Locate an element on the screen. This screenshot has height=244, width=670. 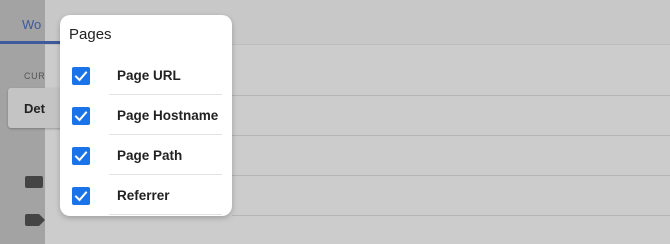
divider is located at coordinates (165, 214).